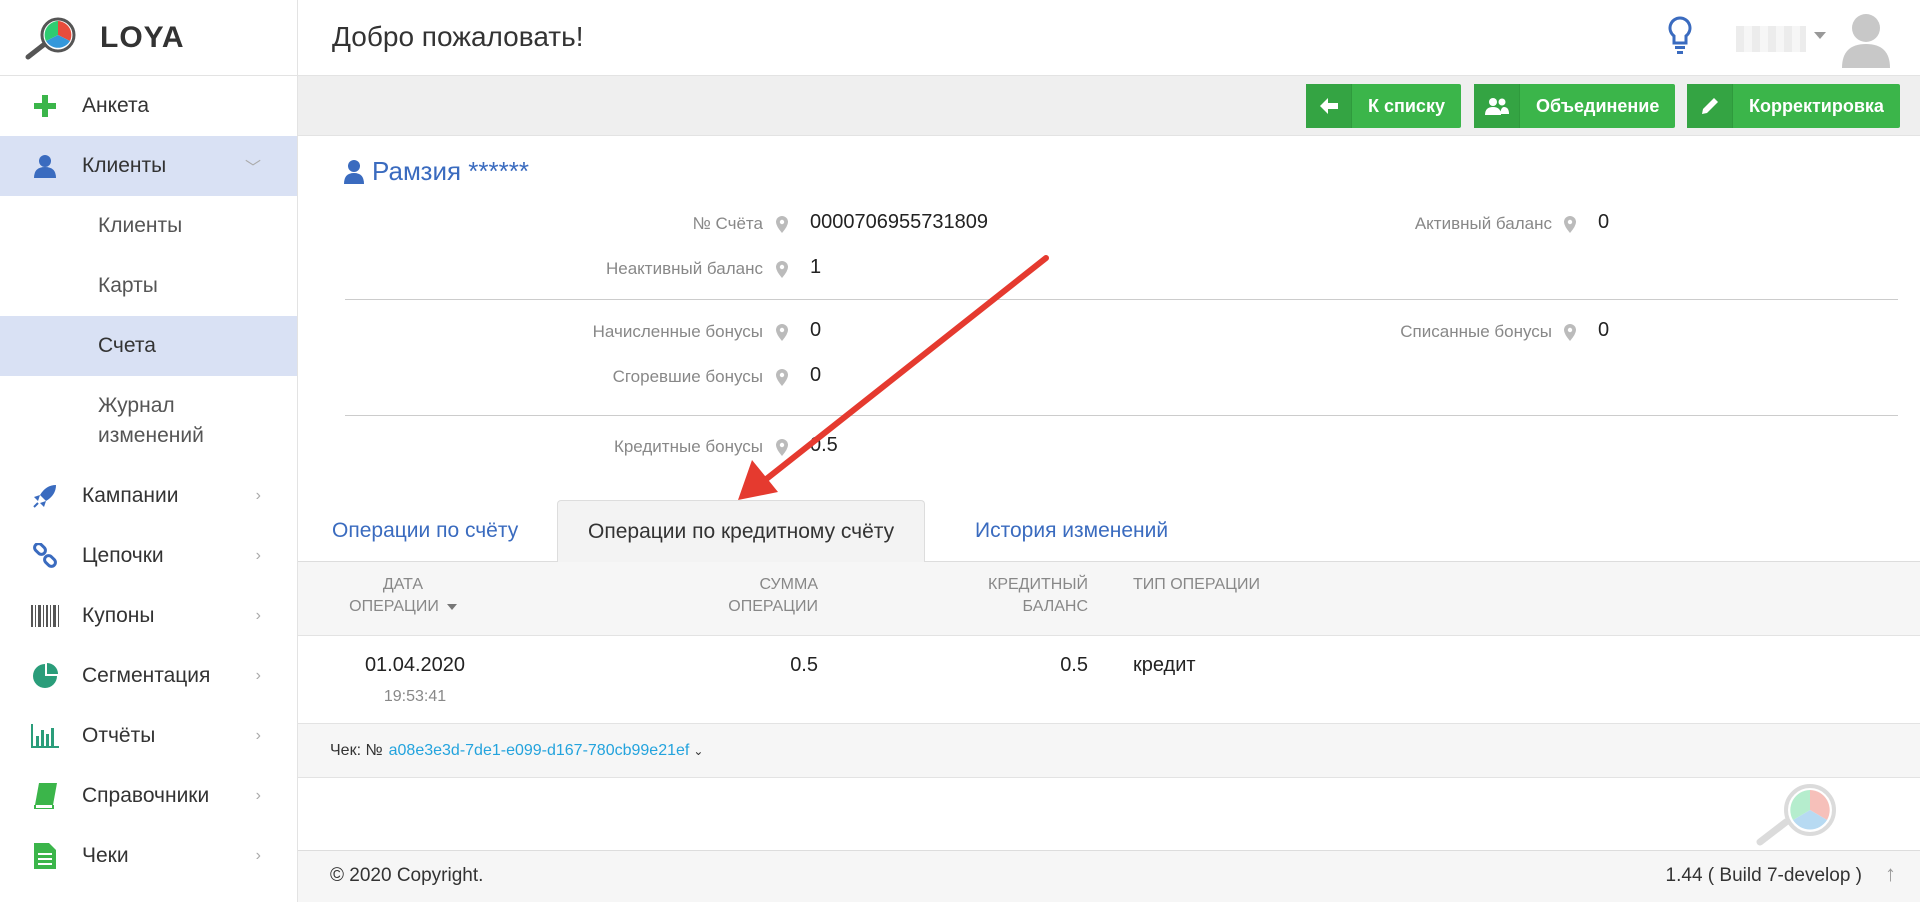  Describe the element at coordinates (148, 38) in the screenshot. I see `logo: LOYA` at that location.